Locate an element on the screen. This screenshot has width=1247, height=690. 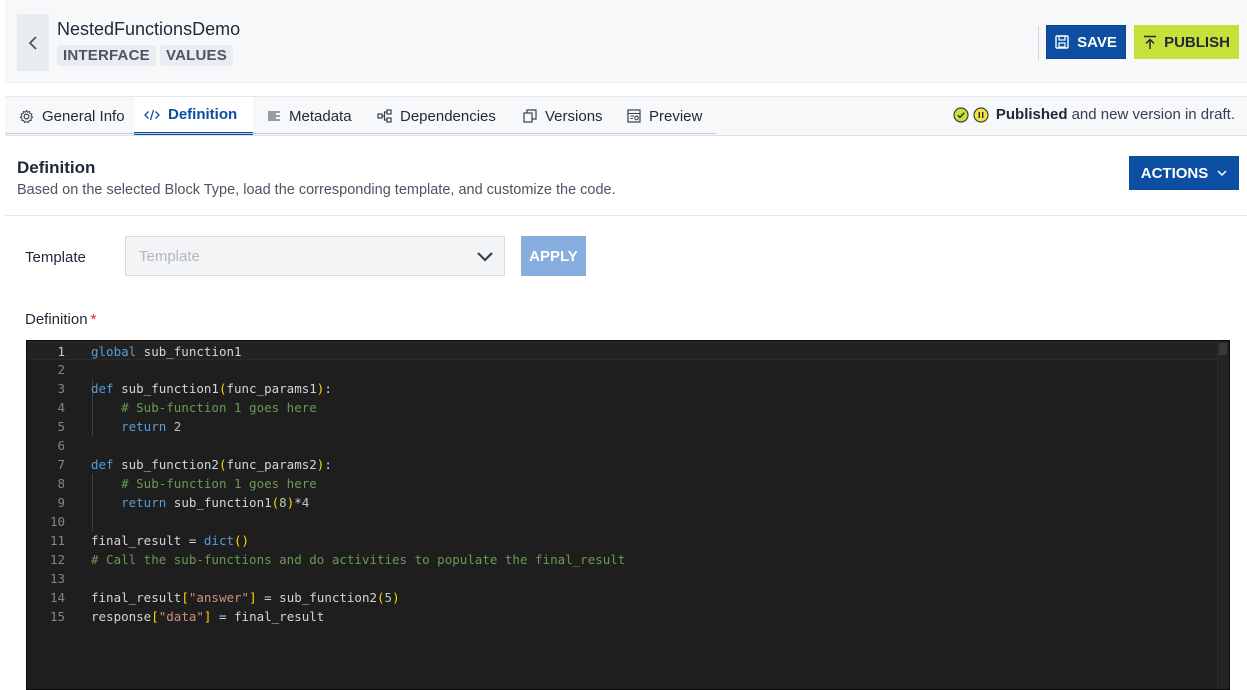
tab-definition: Definition is located at coordinates (193, 116).